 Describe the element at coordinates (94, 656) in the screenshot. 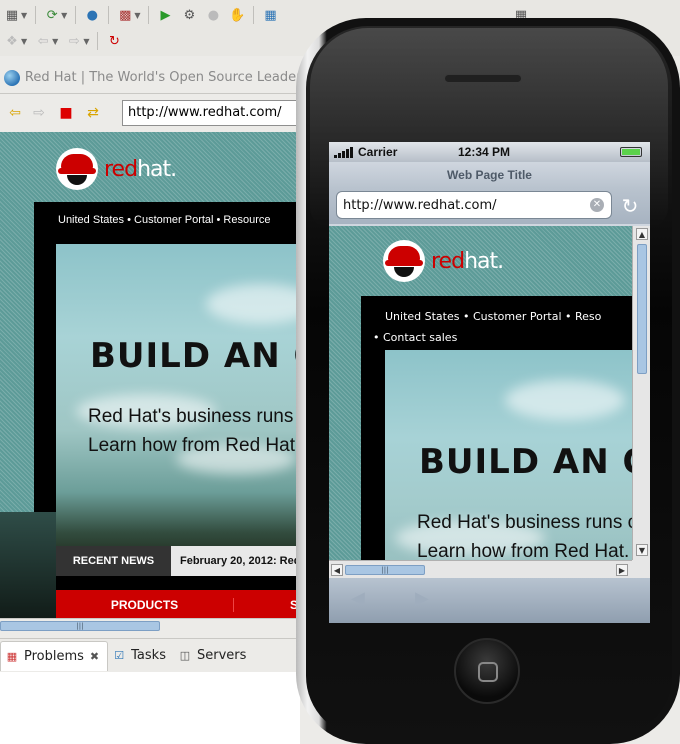

I see `close-icon: ✖` at that location.